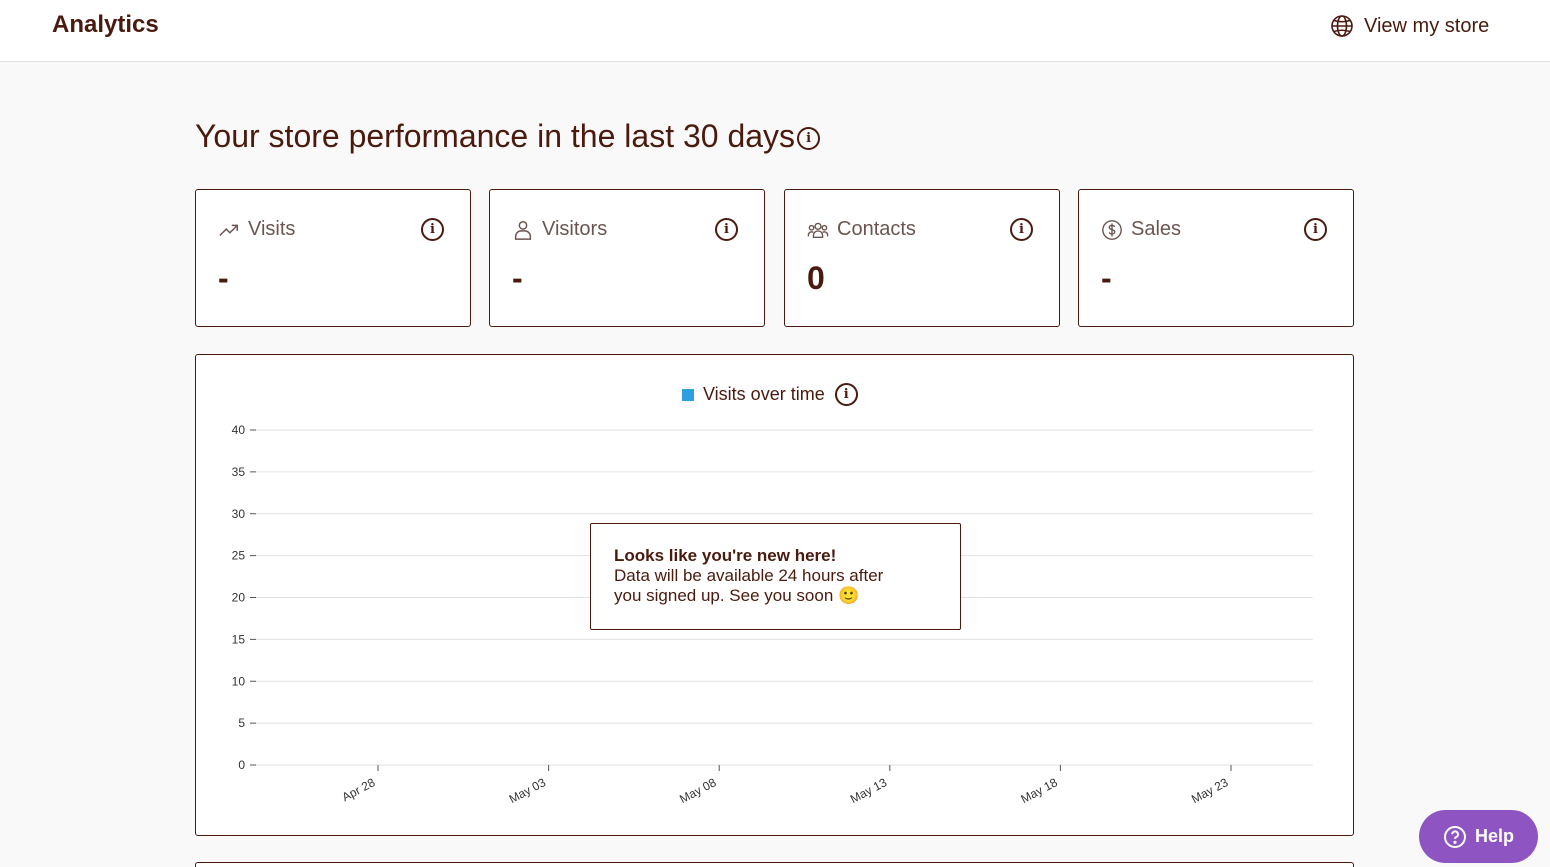 This screenshot has height=867, width=1550. Describe the element at coordinates (239, 430) in the screenshot. I see `y-tick-label: 40` at that location.